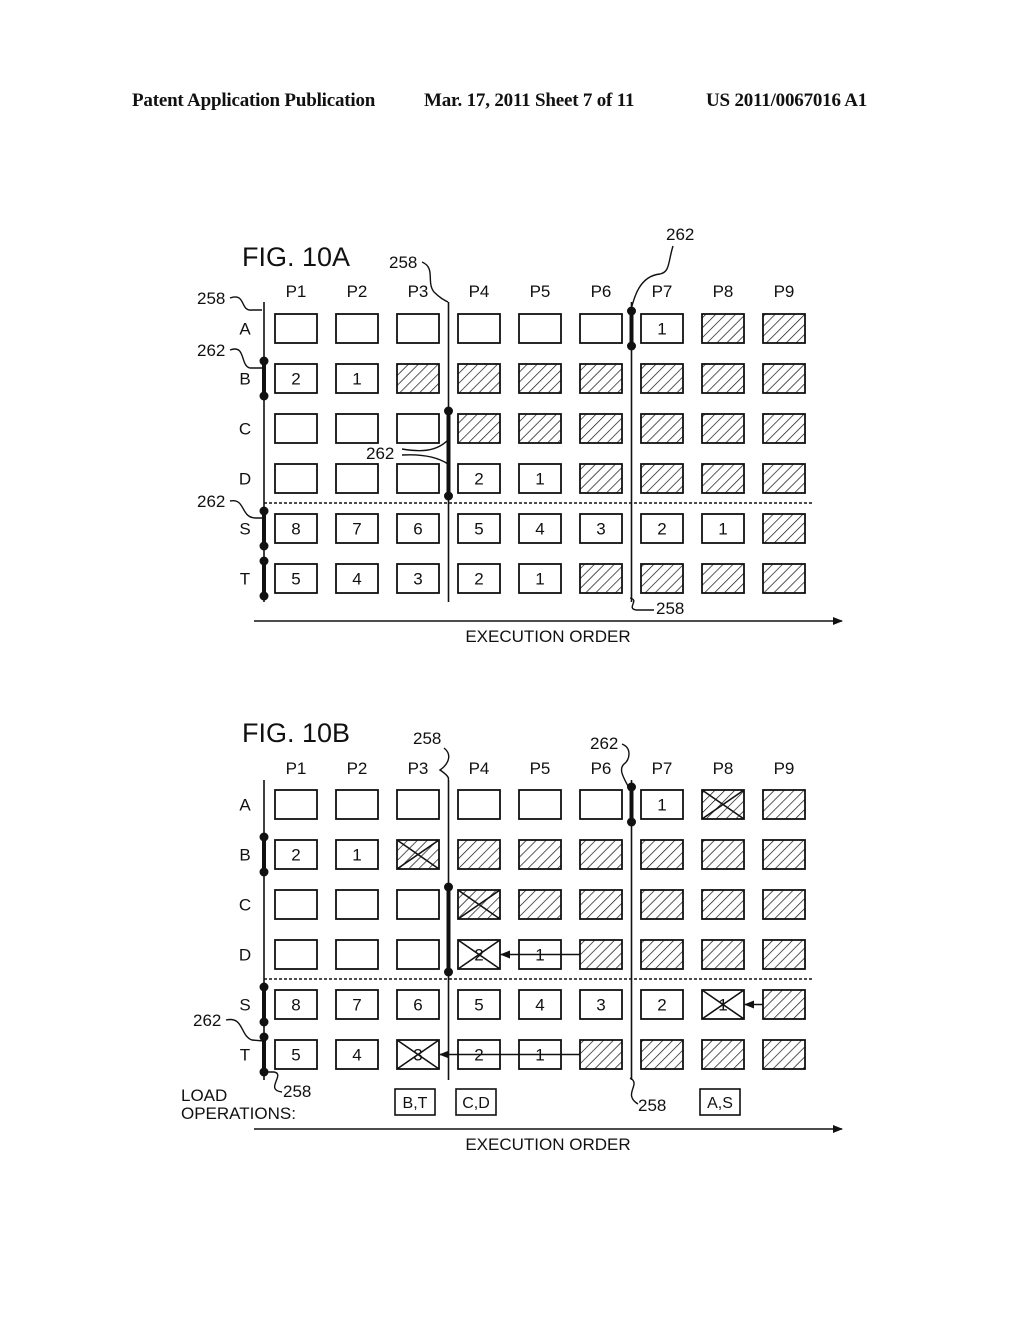 Image resolution: width=1024 pixels, height=1320 pixels. I want to click on load-operation-label: A,S, so click(720, 1103).